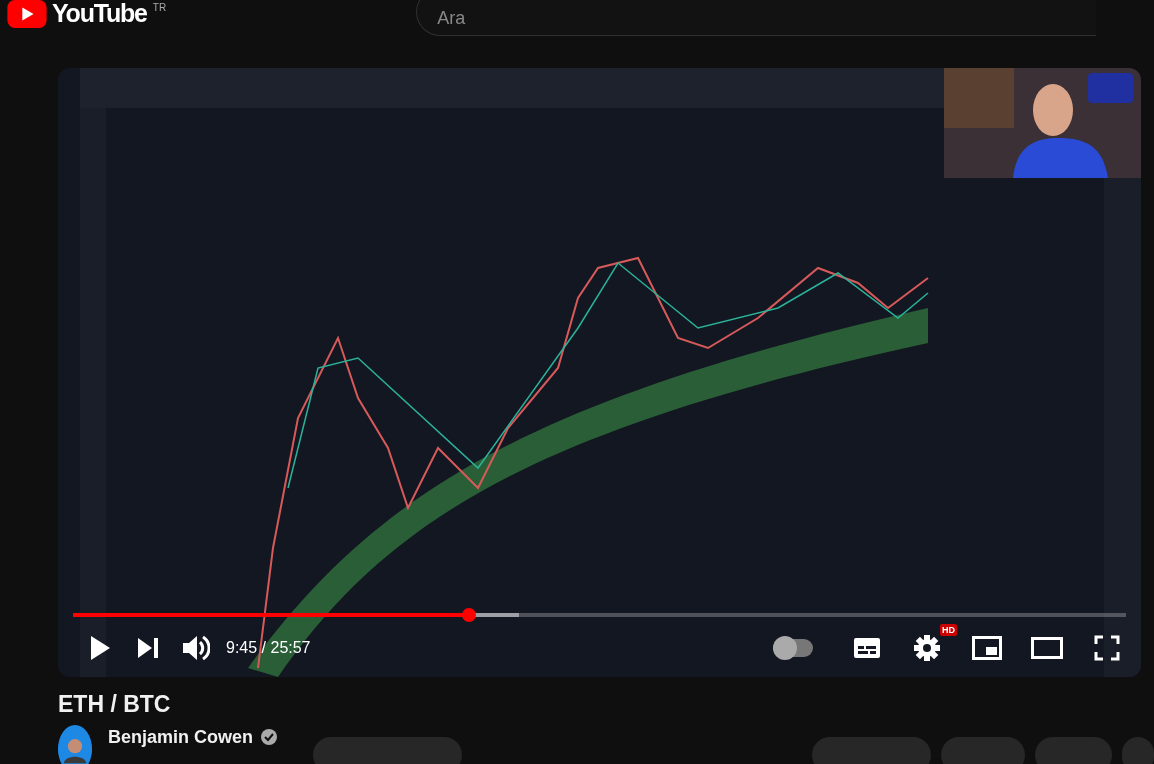 Image resolution: width=1154 pixels, height=764 pixels. I want to click on settings-icon, so click(927, 648).